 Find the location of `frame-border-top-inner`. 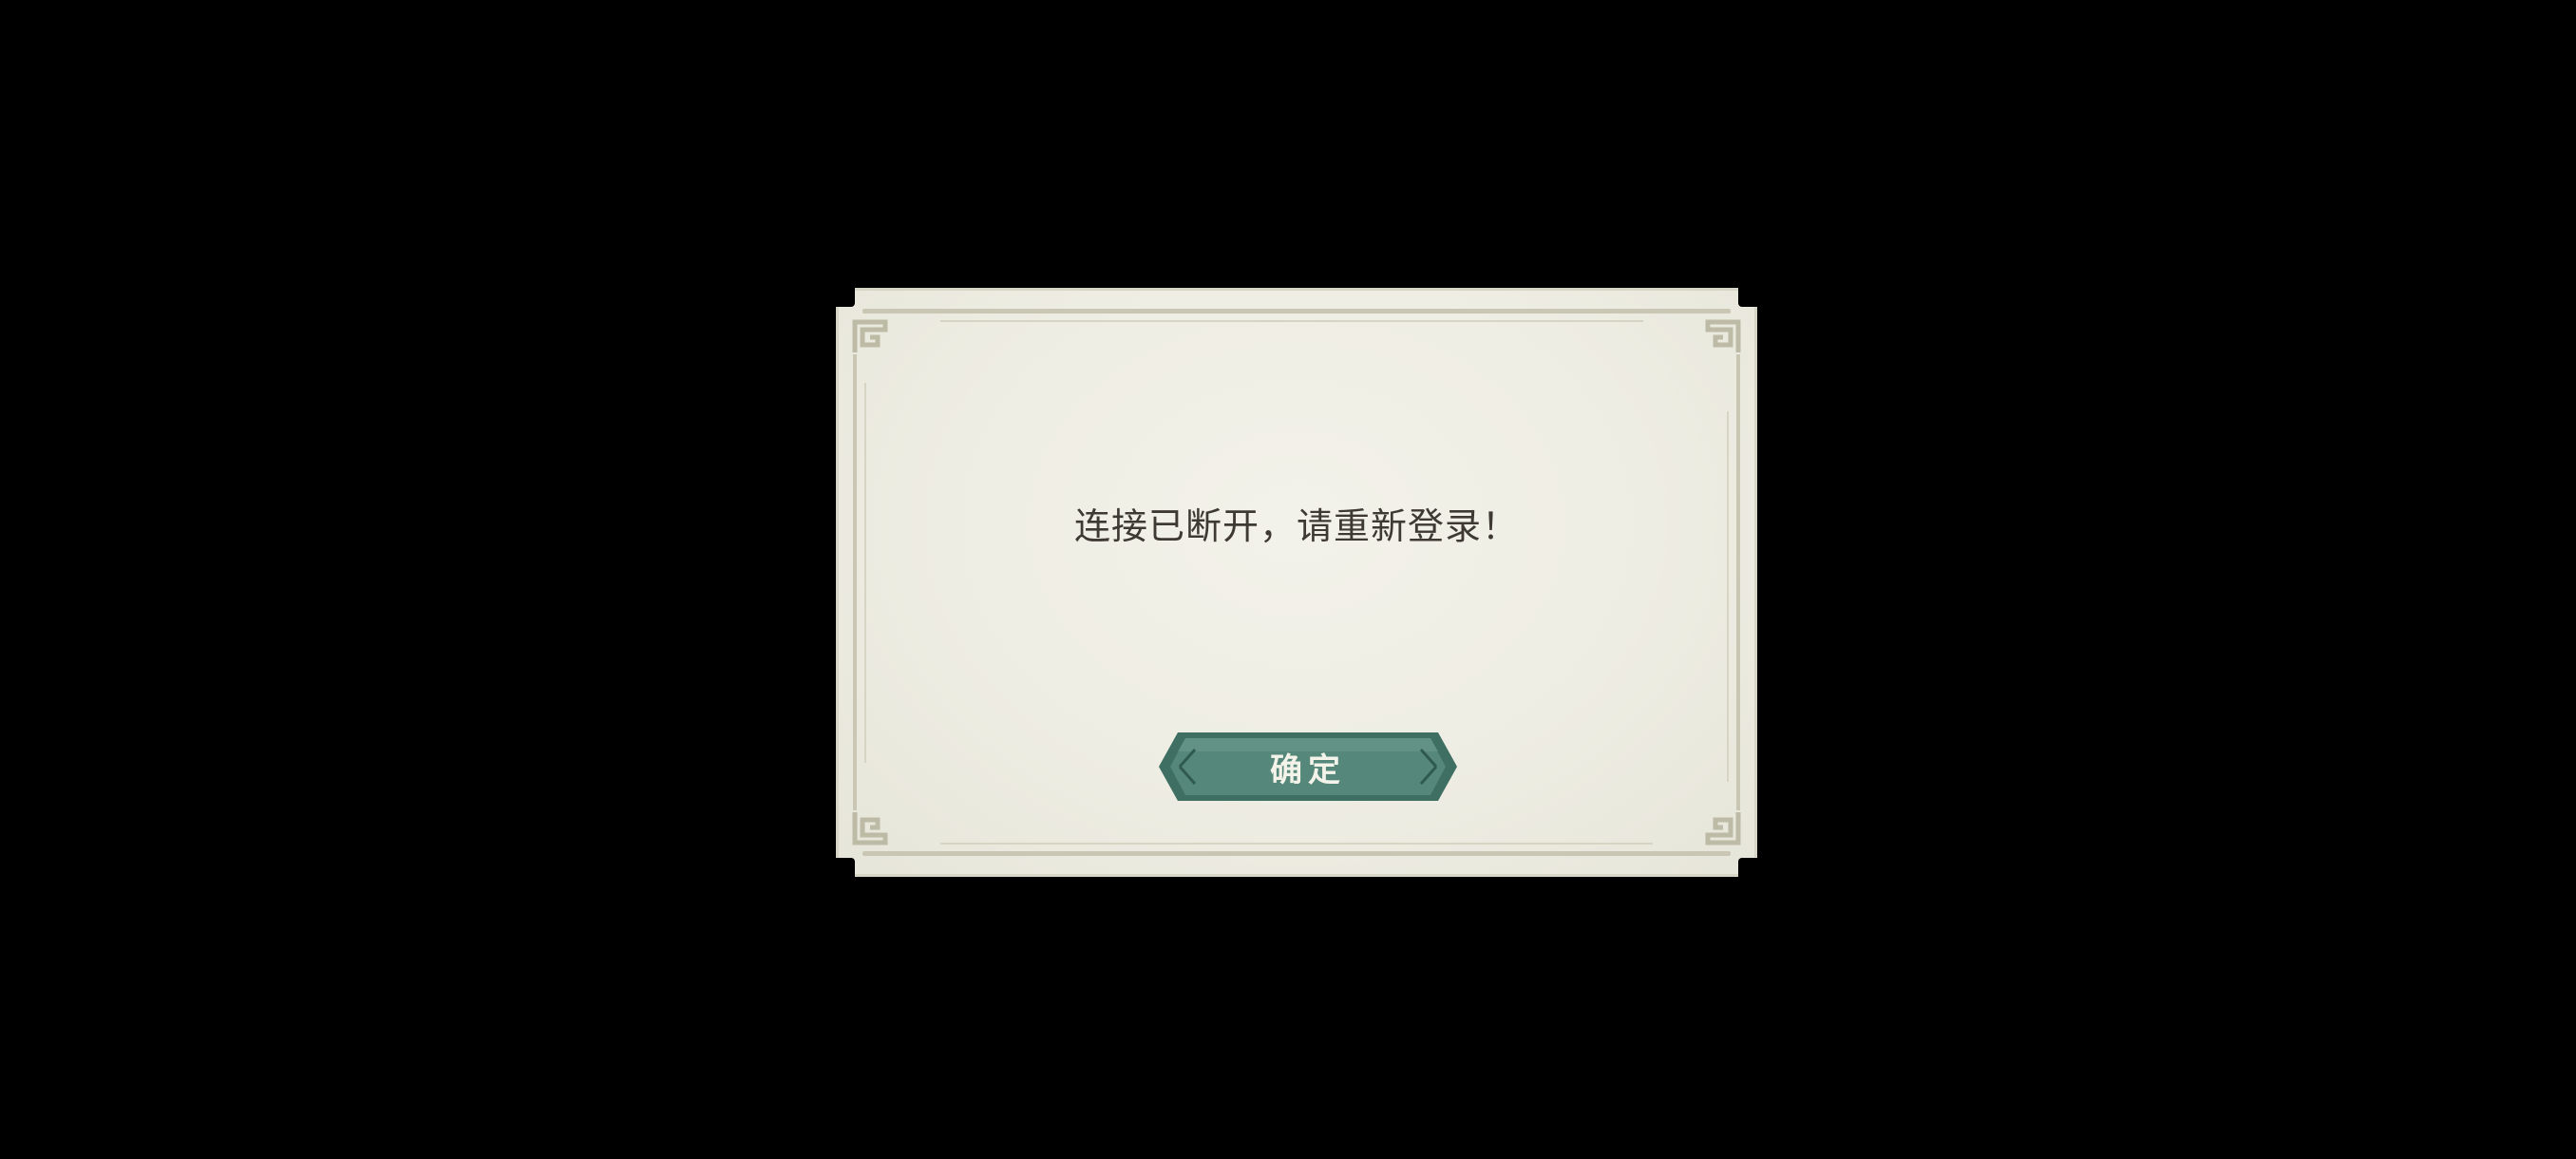

frame-border-top-inner is located at coordinates (1291, 321).